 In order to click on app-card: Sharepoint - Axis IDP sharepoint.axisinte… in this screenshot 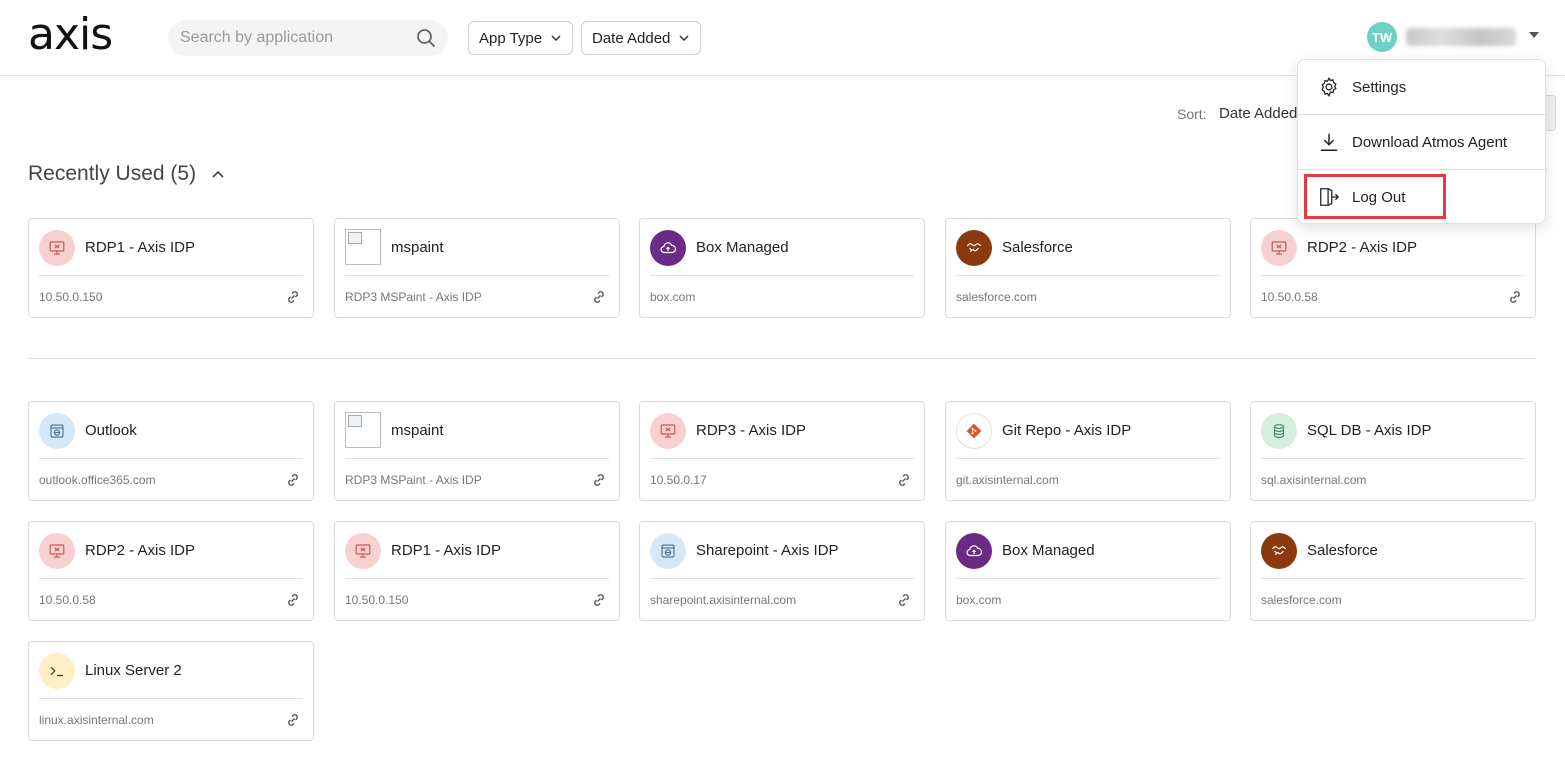, I will do `click(782, 571)`.